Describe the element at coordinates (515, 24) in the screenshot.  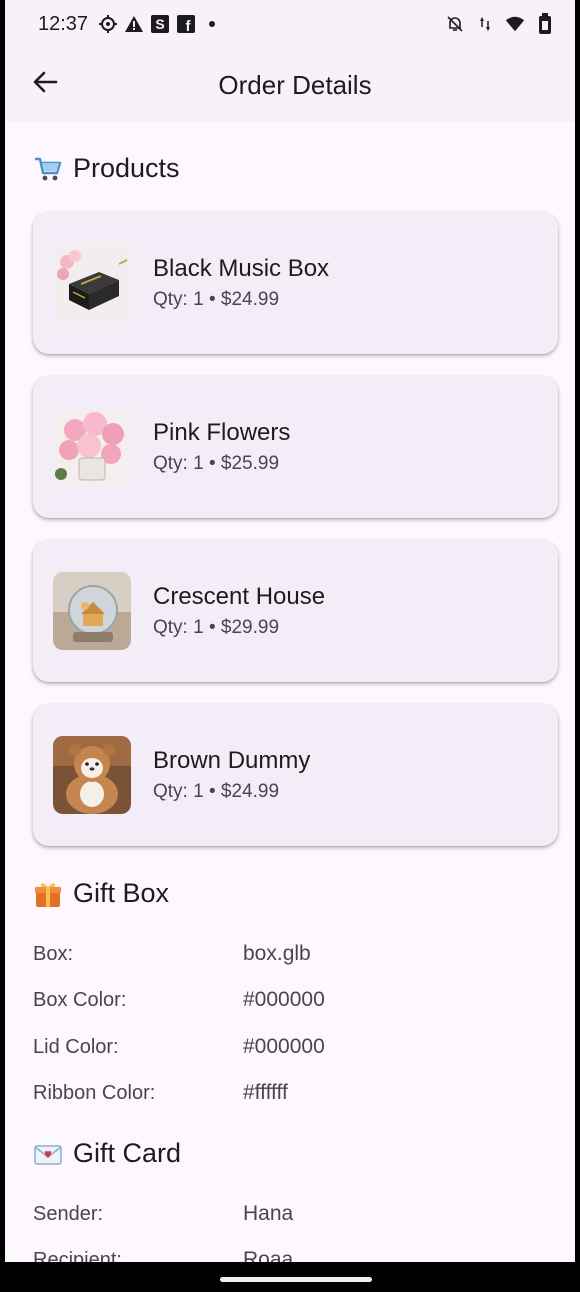
I see `wifi-icon` at that location.